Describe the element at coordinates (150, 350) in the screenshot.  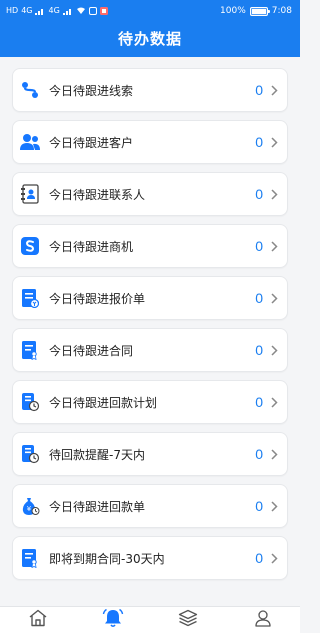
I see `todo-item-contracts: 今日待跟进合同 0` at that location.